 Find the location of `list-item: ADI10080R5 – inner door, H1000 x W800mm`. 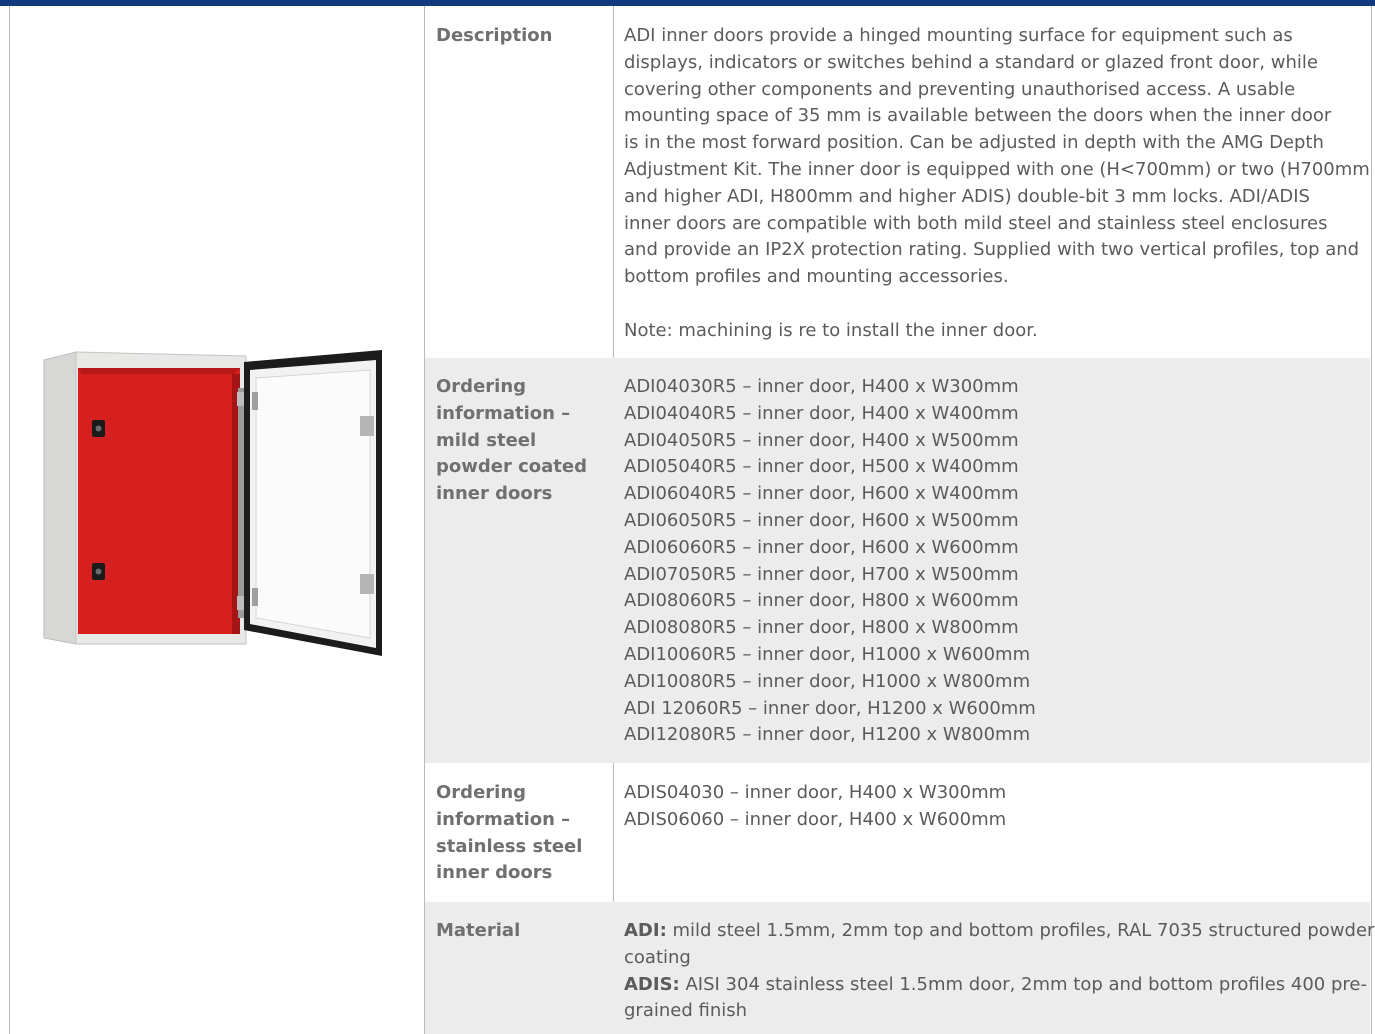

list-item: ADI10080R5 – inner door, H1000 x W800mm is located at coordinates (827, 681).